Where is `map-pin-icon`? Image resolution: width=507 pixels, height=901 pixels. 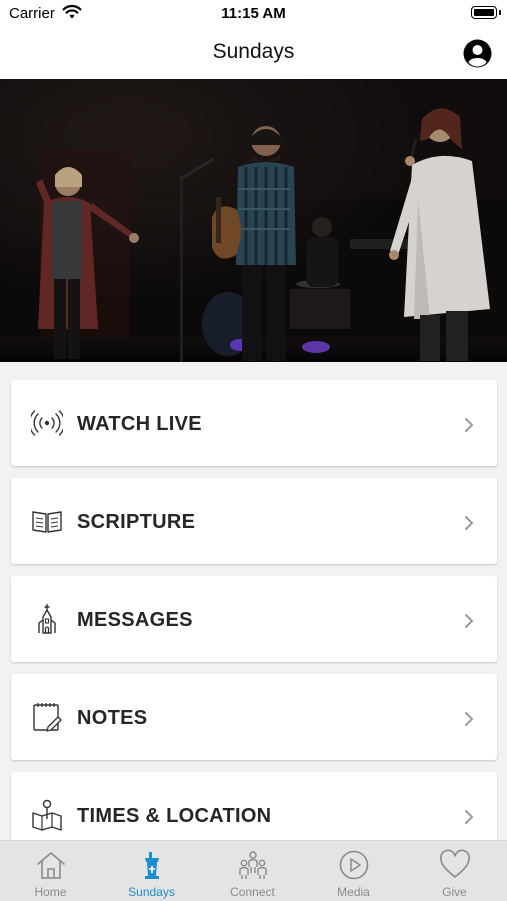 map-pin-icon is located at coordinates (47, 815).